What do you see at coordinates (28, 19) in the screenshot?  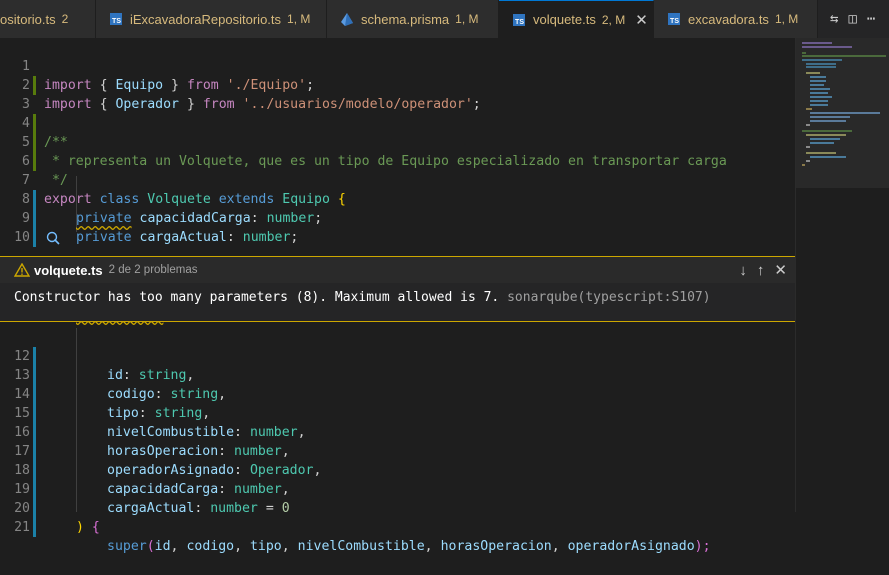 I see `tab-label: ositorio.ts` at bounding box center [28, 19].